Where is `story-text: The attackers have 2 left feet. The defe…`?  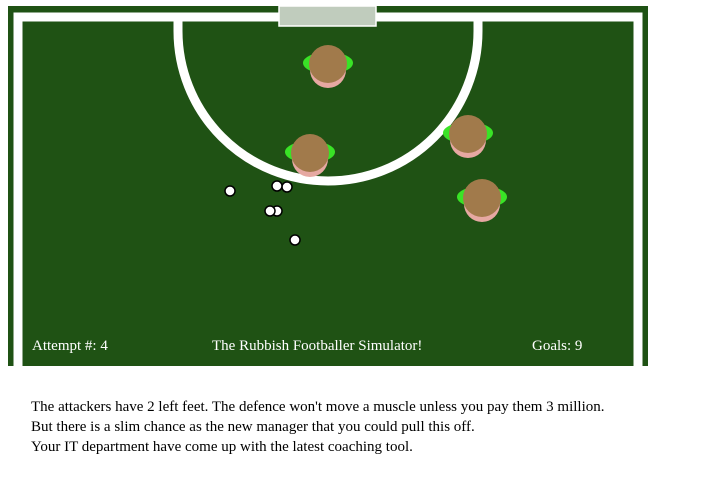
story-text: The attackers have 2 left feet. The defe… is located at coordinates (318, 427).